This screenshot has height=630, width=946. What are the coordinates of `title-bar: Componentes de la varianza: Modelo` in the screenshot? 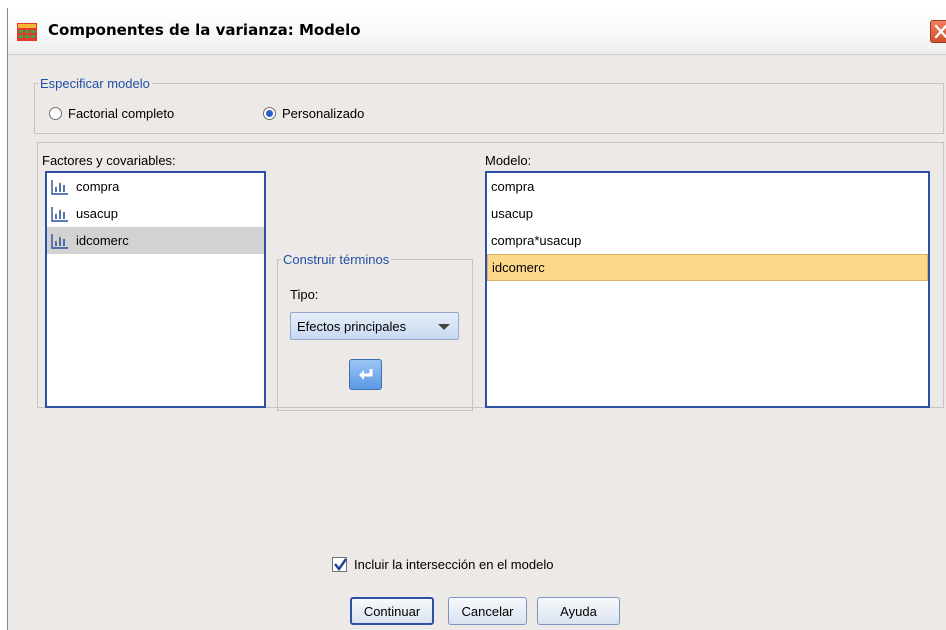 It's located at (477, 31).